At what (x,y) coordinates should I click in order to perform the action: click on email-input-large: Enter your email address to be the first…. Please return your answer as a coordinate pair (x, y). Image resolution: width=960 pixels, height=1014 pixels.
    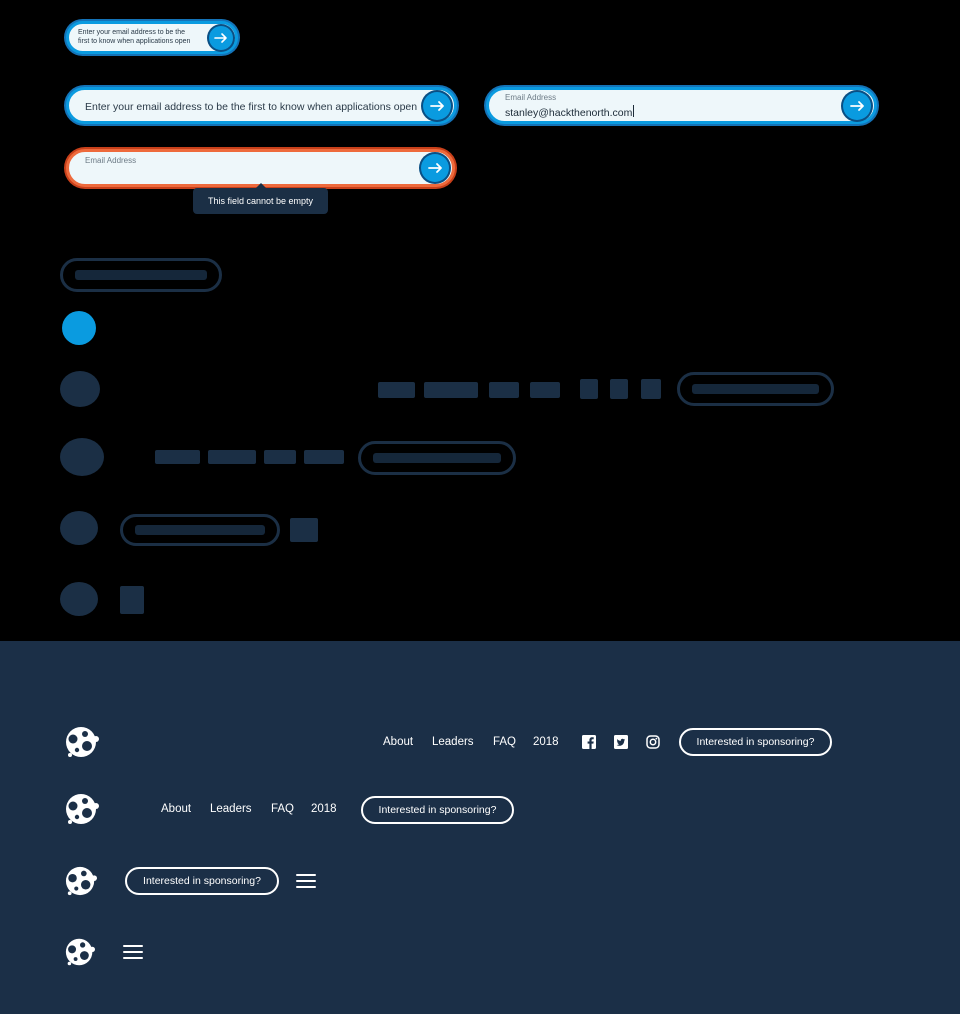
    Looking at the image, I should click on (261, 105).